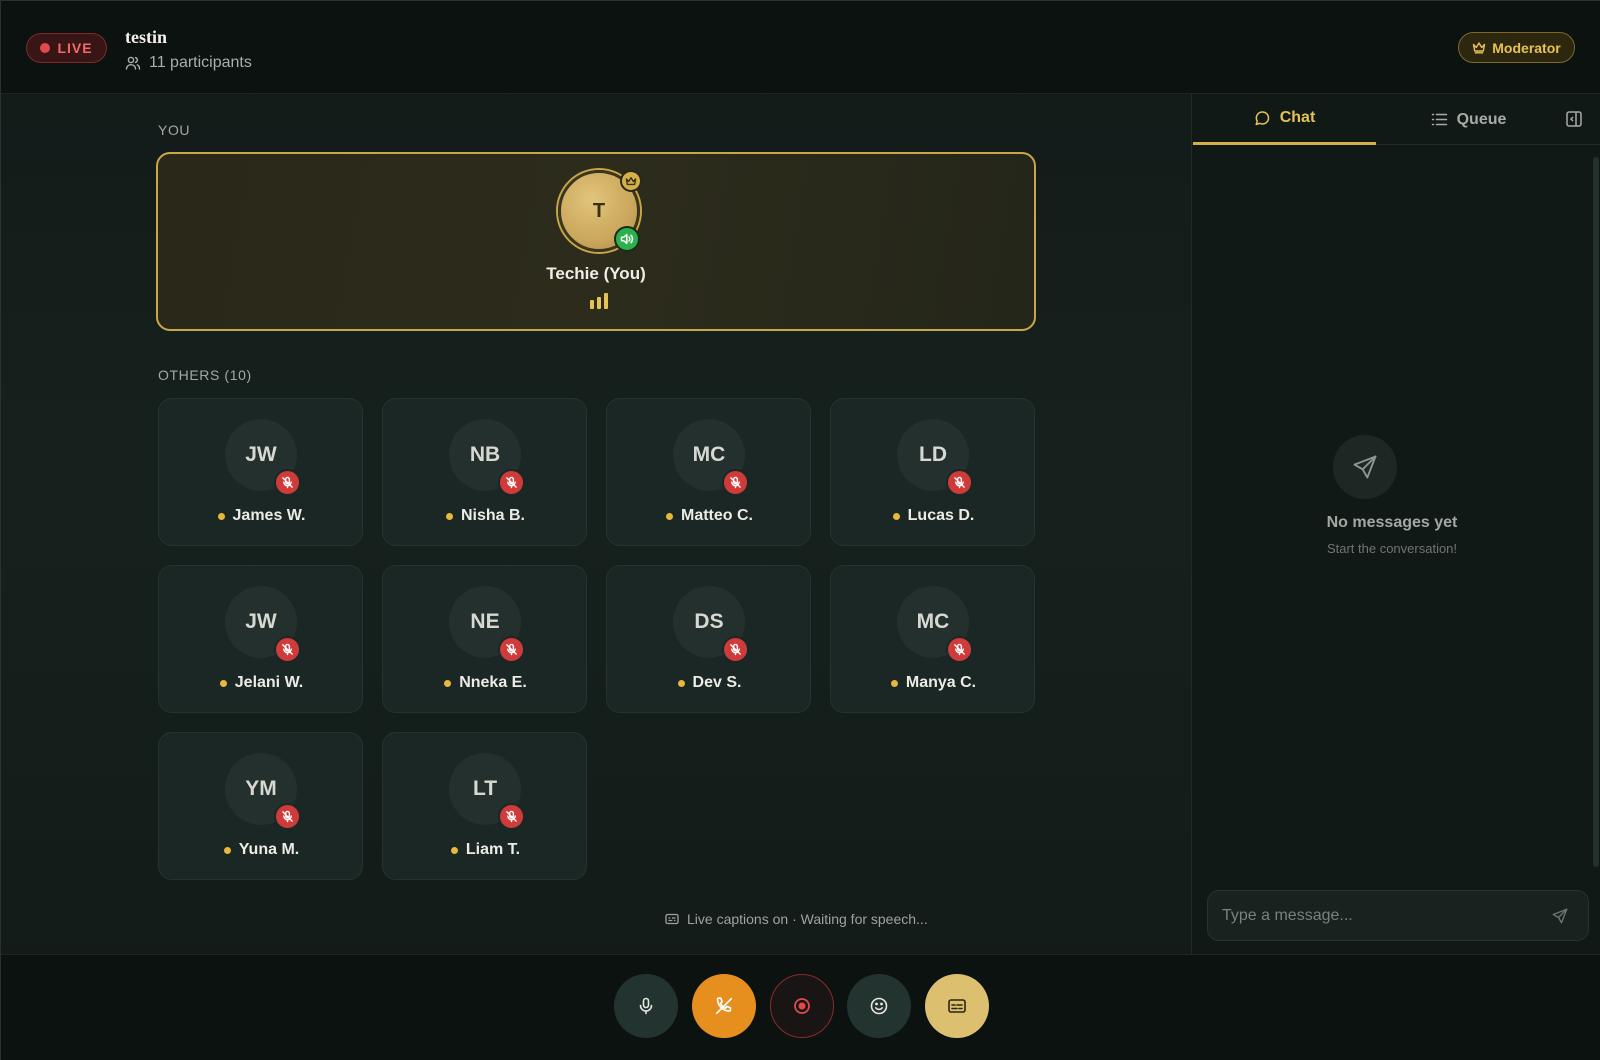 The image size is (1600, 1060). What do you see at coordinates (932, 472) in the screenshot?
I see `participant-tile: LD Lucas D.` at bounding box center [932, 472].